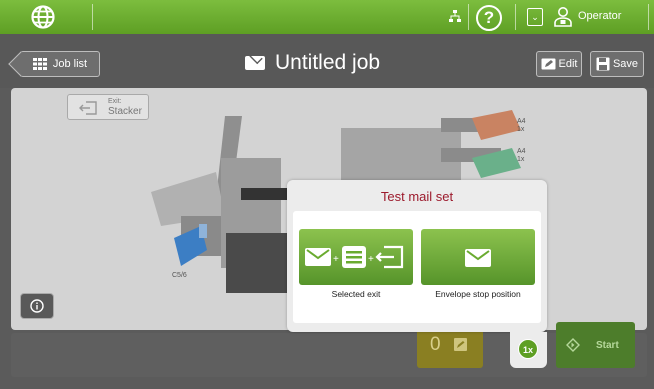 The image size is (654, 389). I want to click on envelope-stop-position-button, so click(478, 257).